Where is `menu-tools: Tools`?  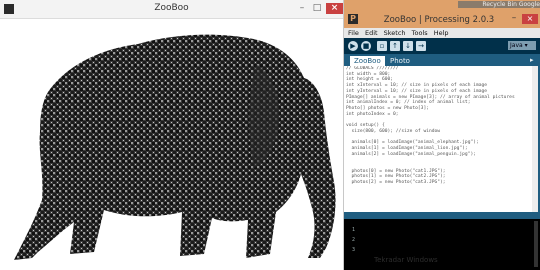 menu-tools: Tools is located at coordinates (420, 33).